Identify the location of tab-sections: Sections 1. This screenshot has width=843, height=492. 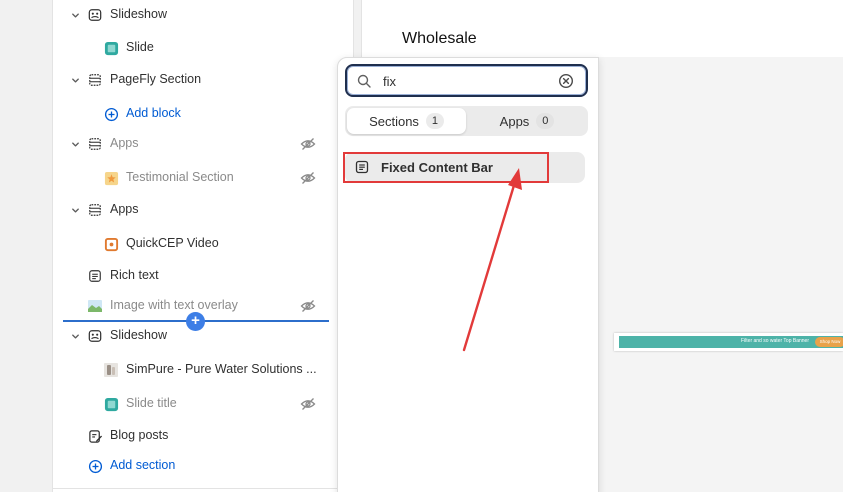
(406, 121).